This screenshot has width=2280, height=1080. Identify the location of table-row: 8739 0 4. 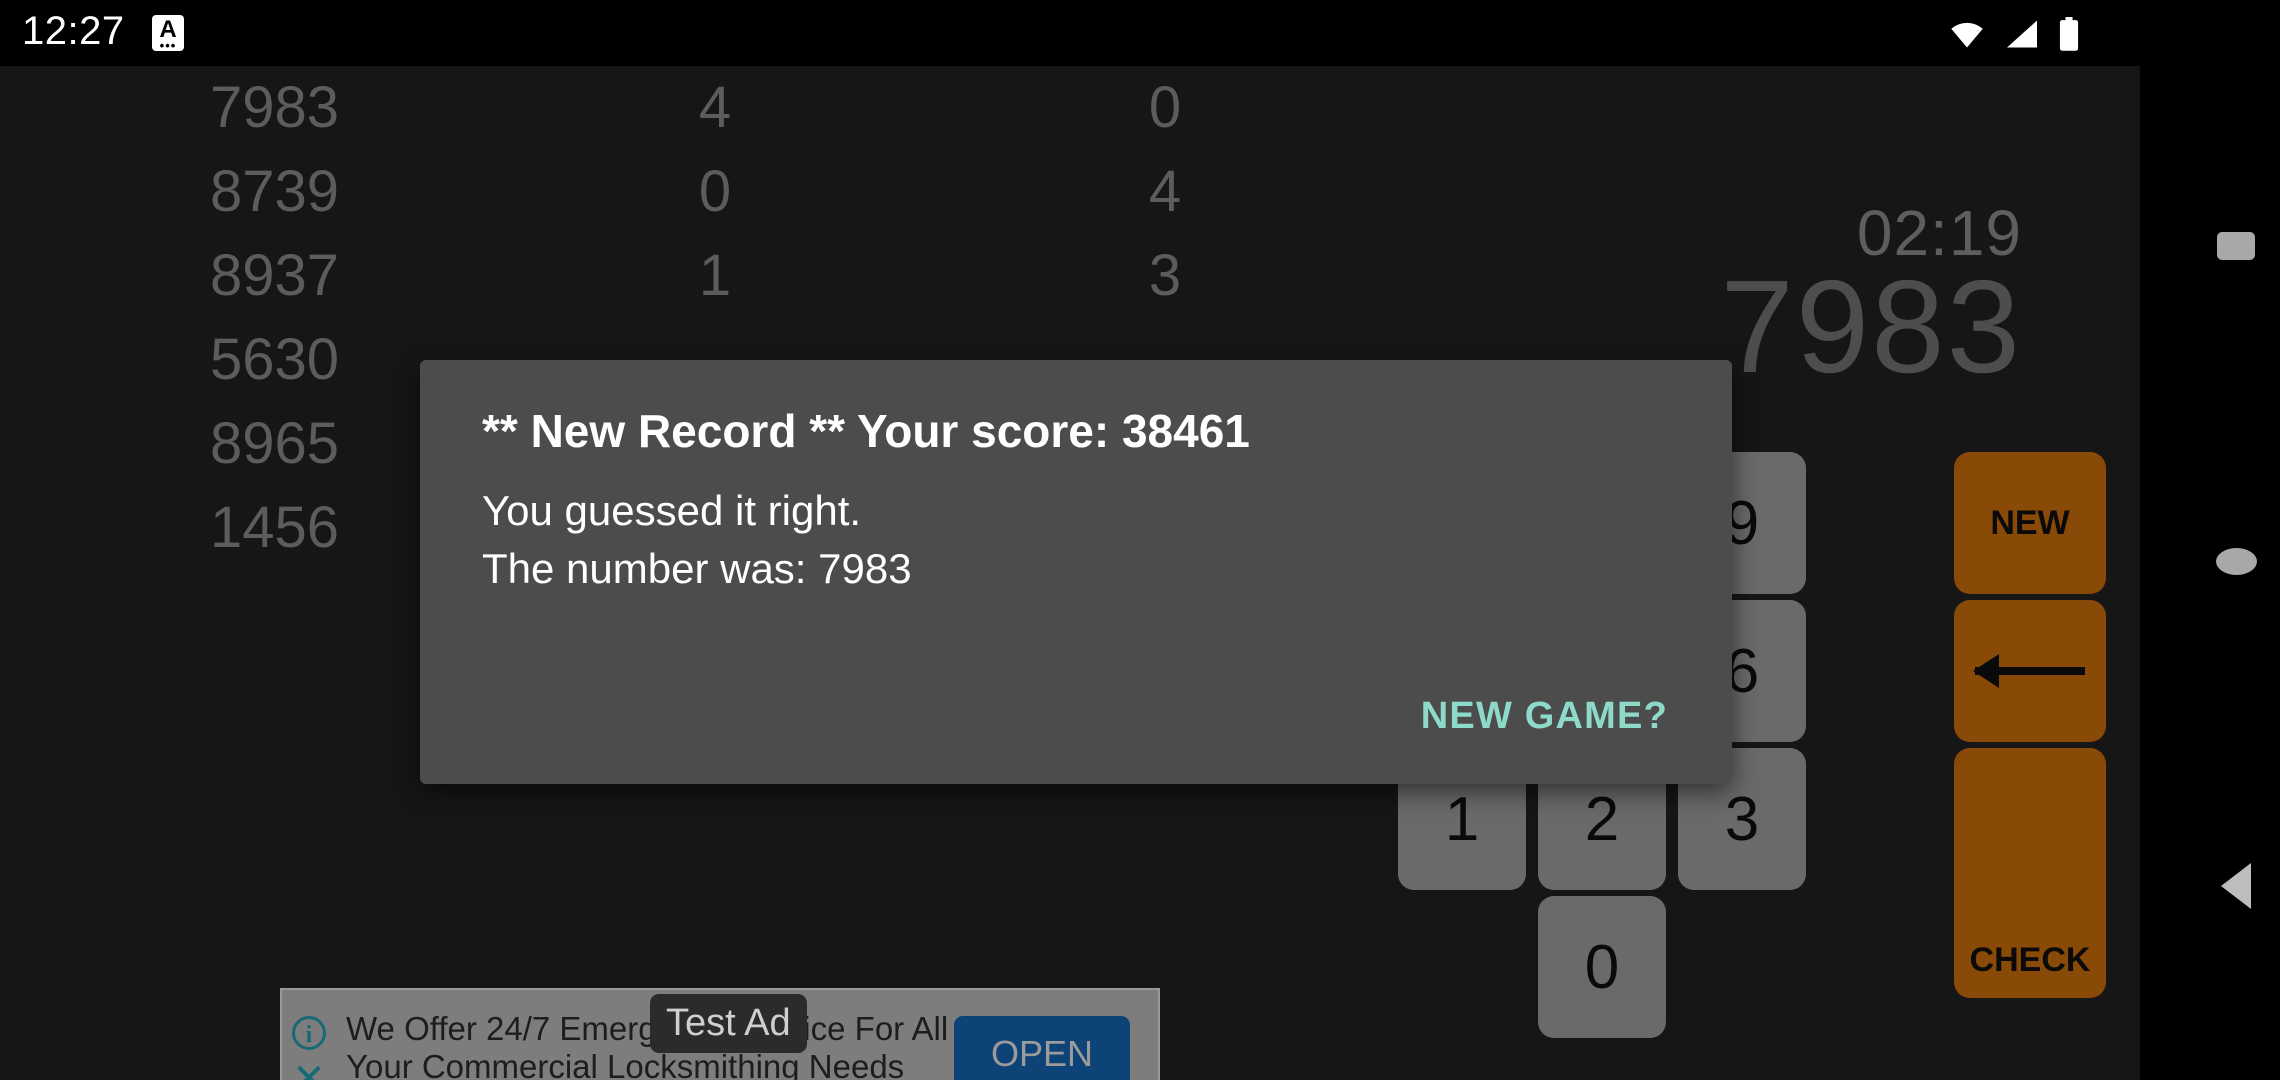
(700, 192).